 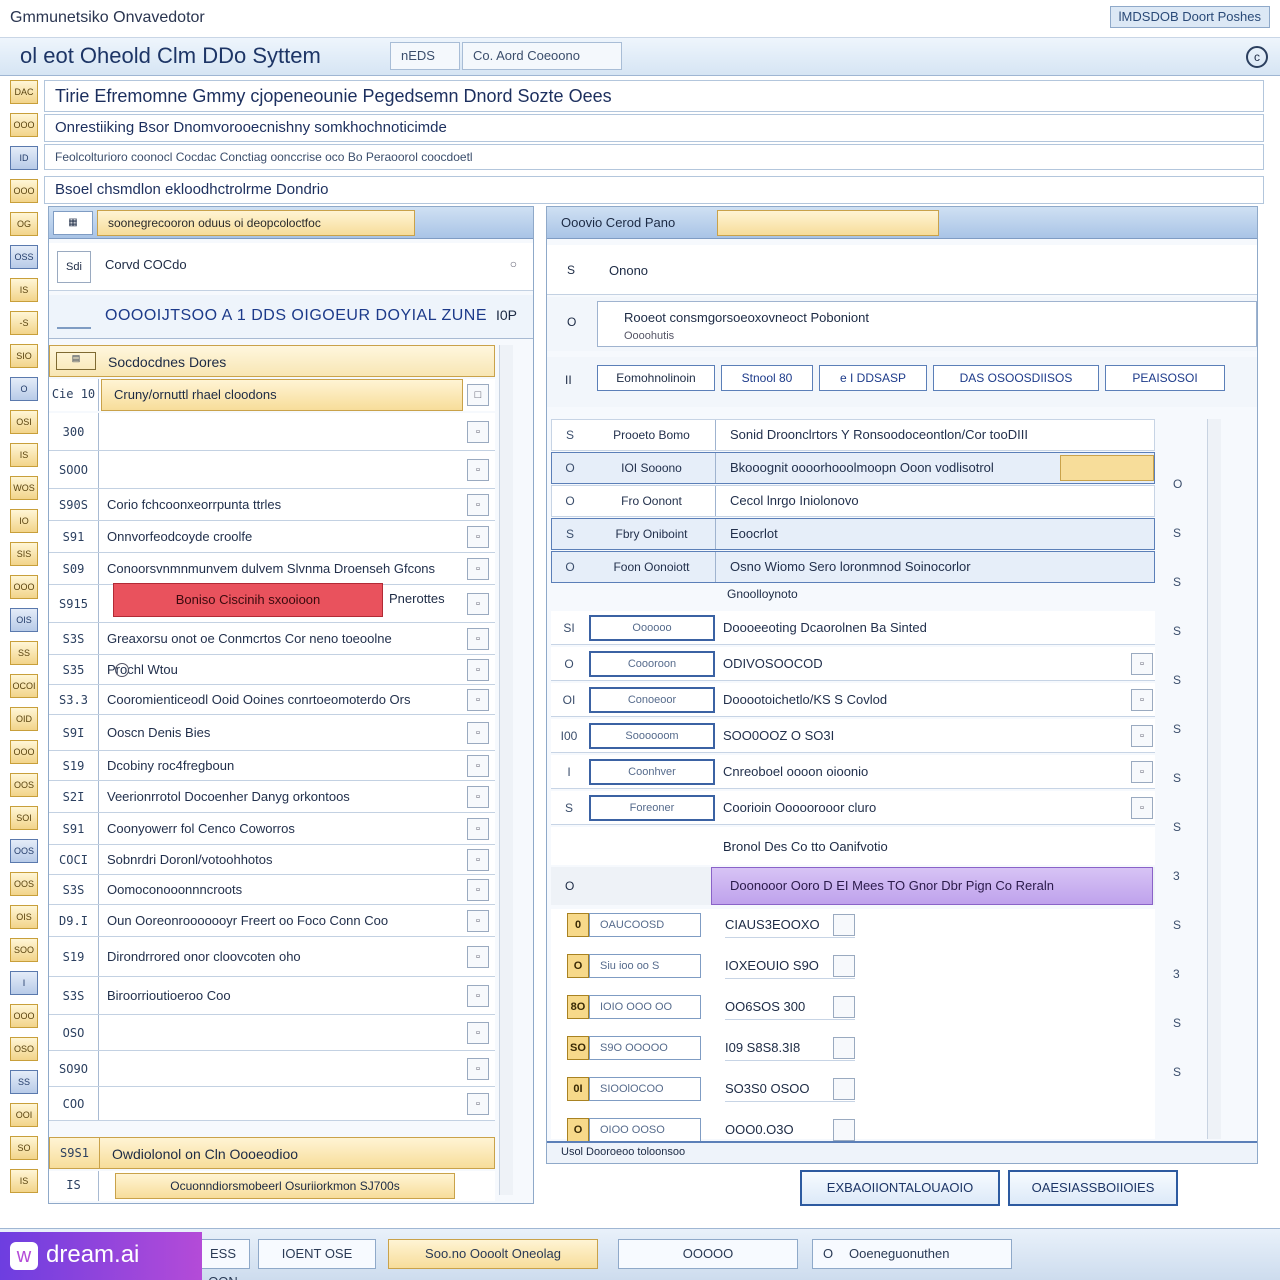 What do you see at coordinates (272, 1033) in the screenshot?
I see `list-item: OSO ▫` at bounding box center [272, 1033].